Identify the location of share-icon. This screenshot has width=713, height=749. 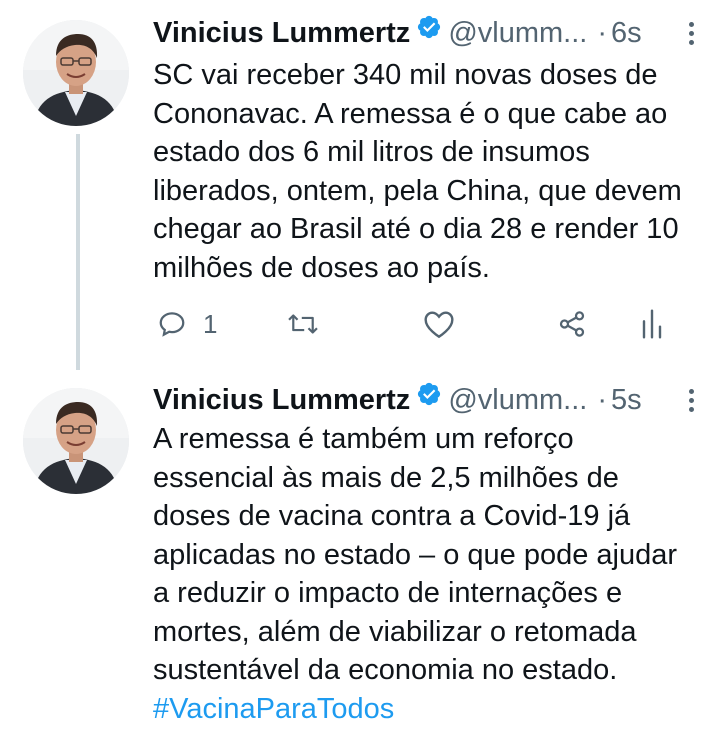
(572, 324).